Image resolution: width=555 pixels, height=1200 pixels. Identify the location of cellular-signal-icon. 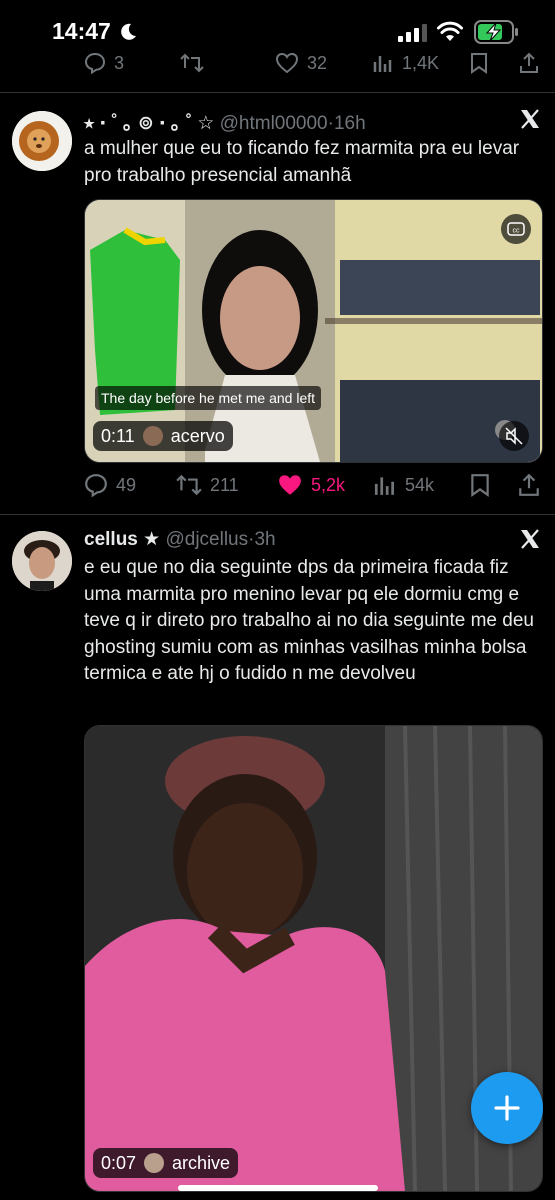
(412, 33).